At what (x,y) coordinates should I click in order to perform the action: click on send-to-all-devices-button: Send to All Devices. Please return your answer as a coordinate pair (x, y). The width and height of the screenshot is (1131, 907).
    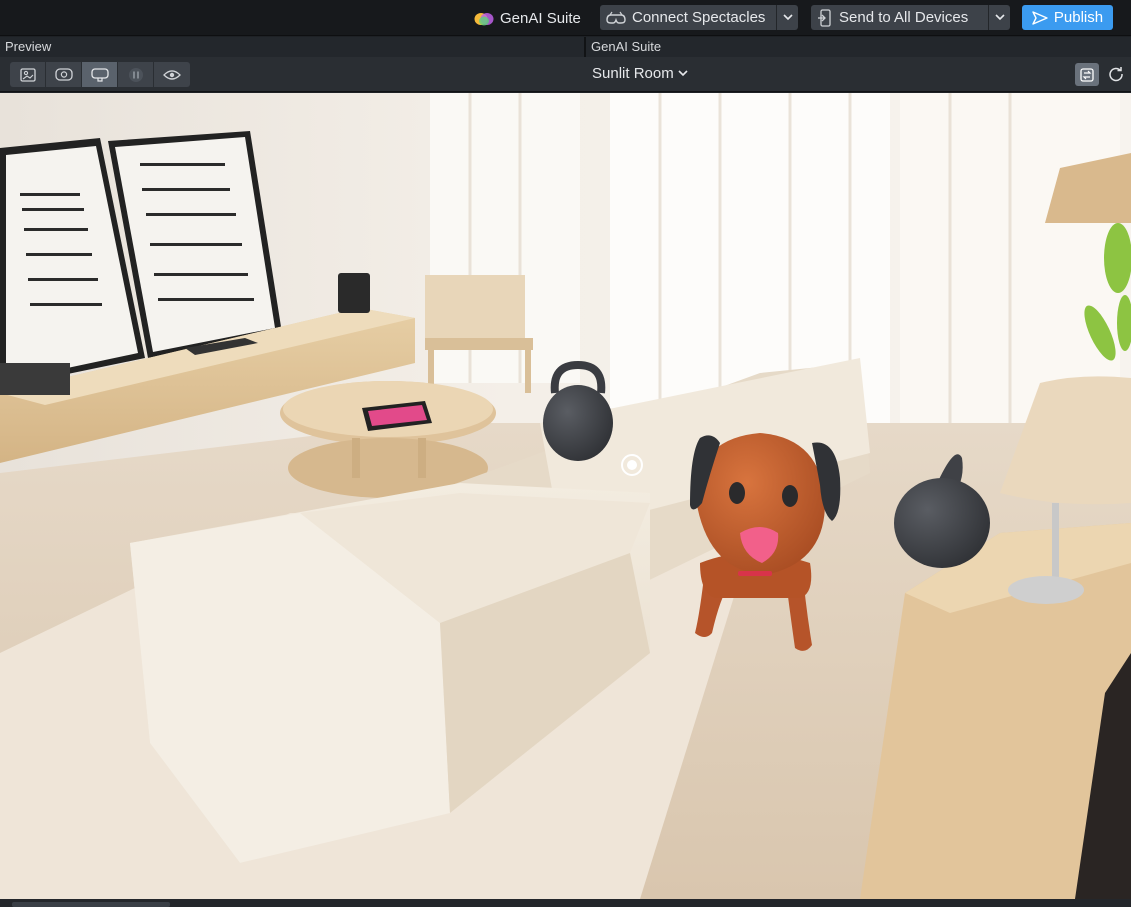
    Looking at the image, I should click on (899, 17).